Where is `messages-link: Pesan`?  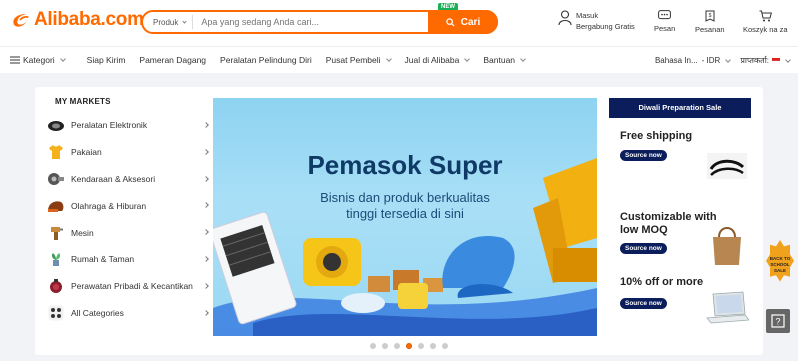
messages-link: Pesan is located at coordinates (664, 21).